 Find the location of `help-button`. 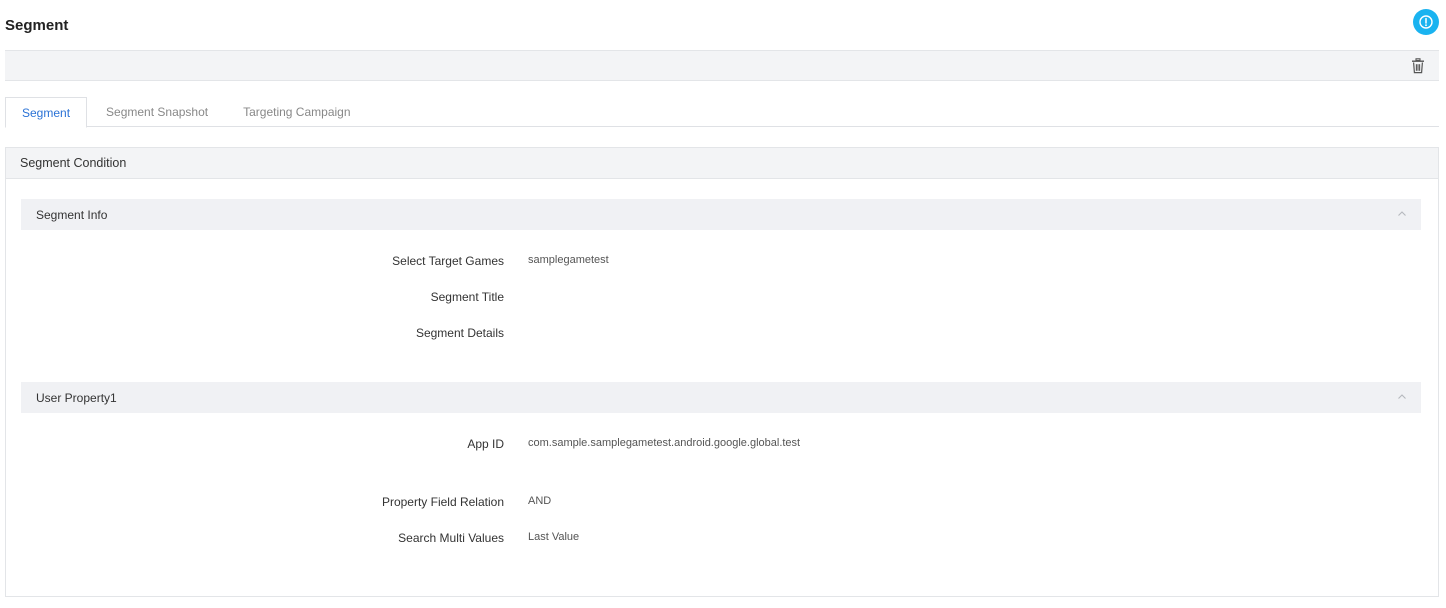

help-button is located at coordinates (1426, 22).